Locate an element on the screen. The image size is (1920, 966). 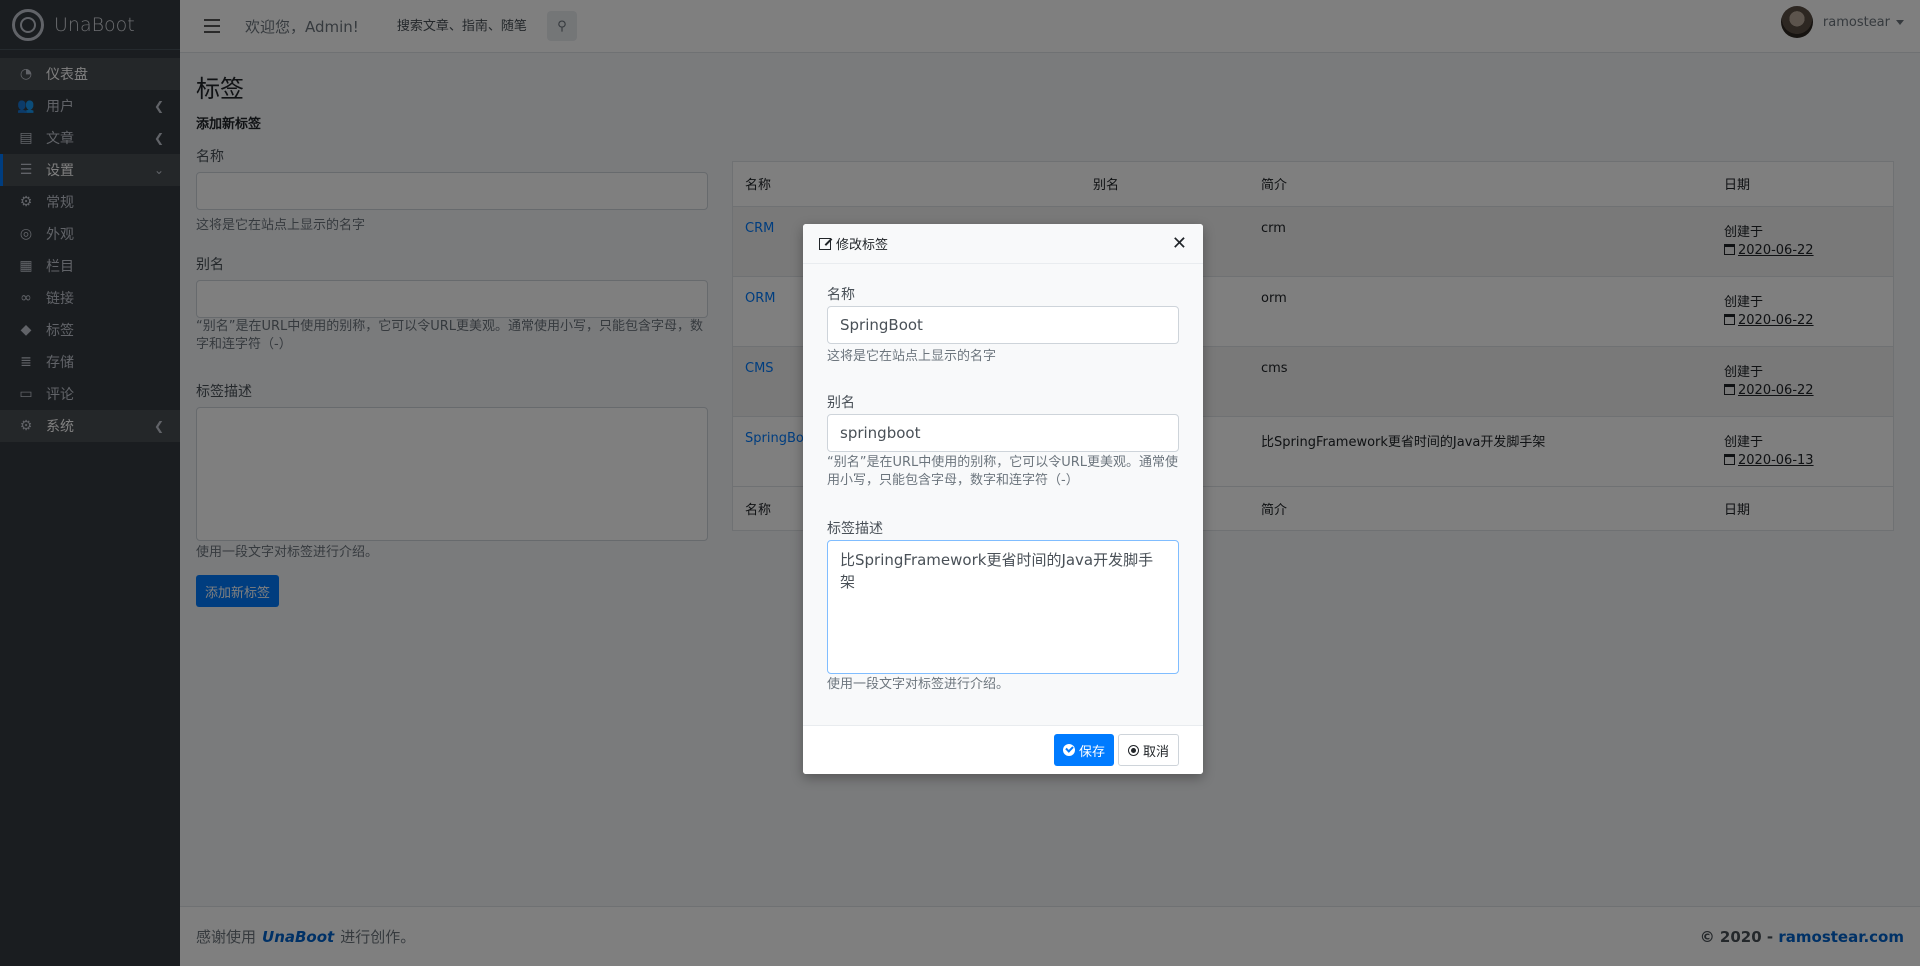
edit-icon is located at coordinates (825, 243).